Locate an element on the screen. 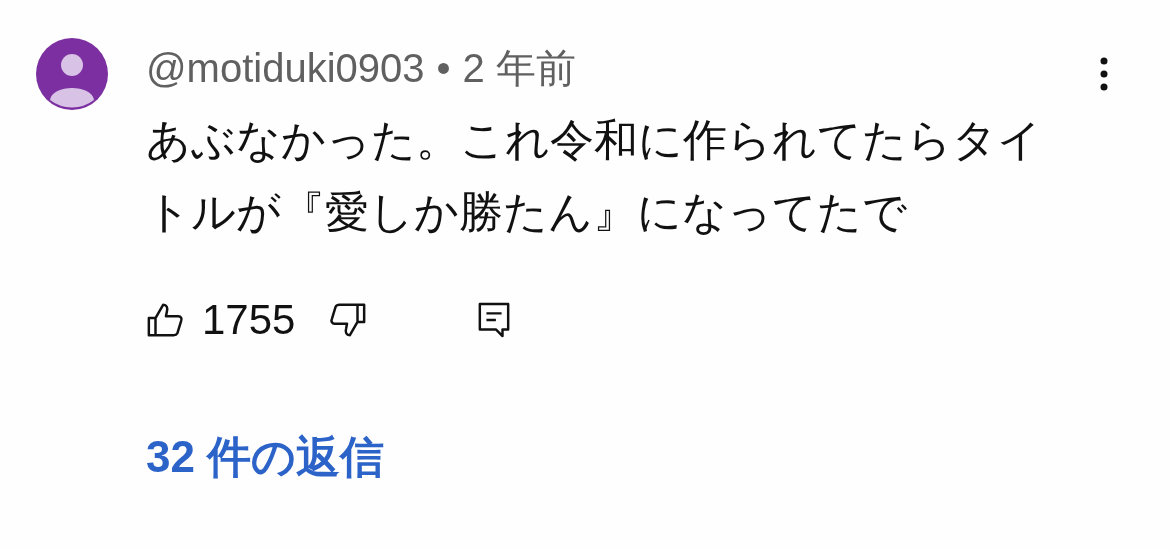 The height and width of the screenshot is (550, 1170). like-count: 1755 is located at coordinates (249, 320).